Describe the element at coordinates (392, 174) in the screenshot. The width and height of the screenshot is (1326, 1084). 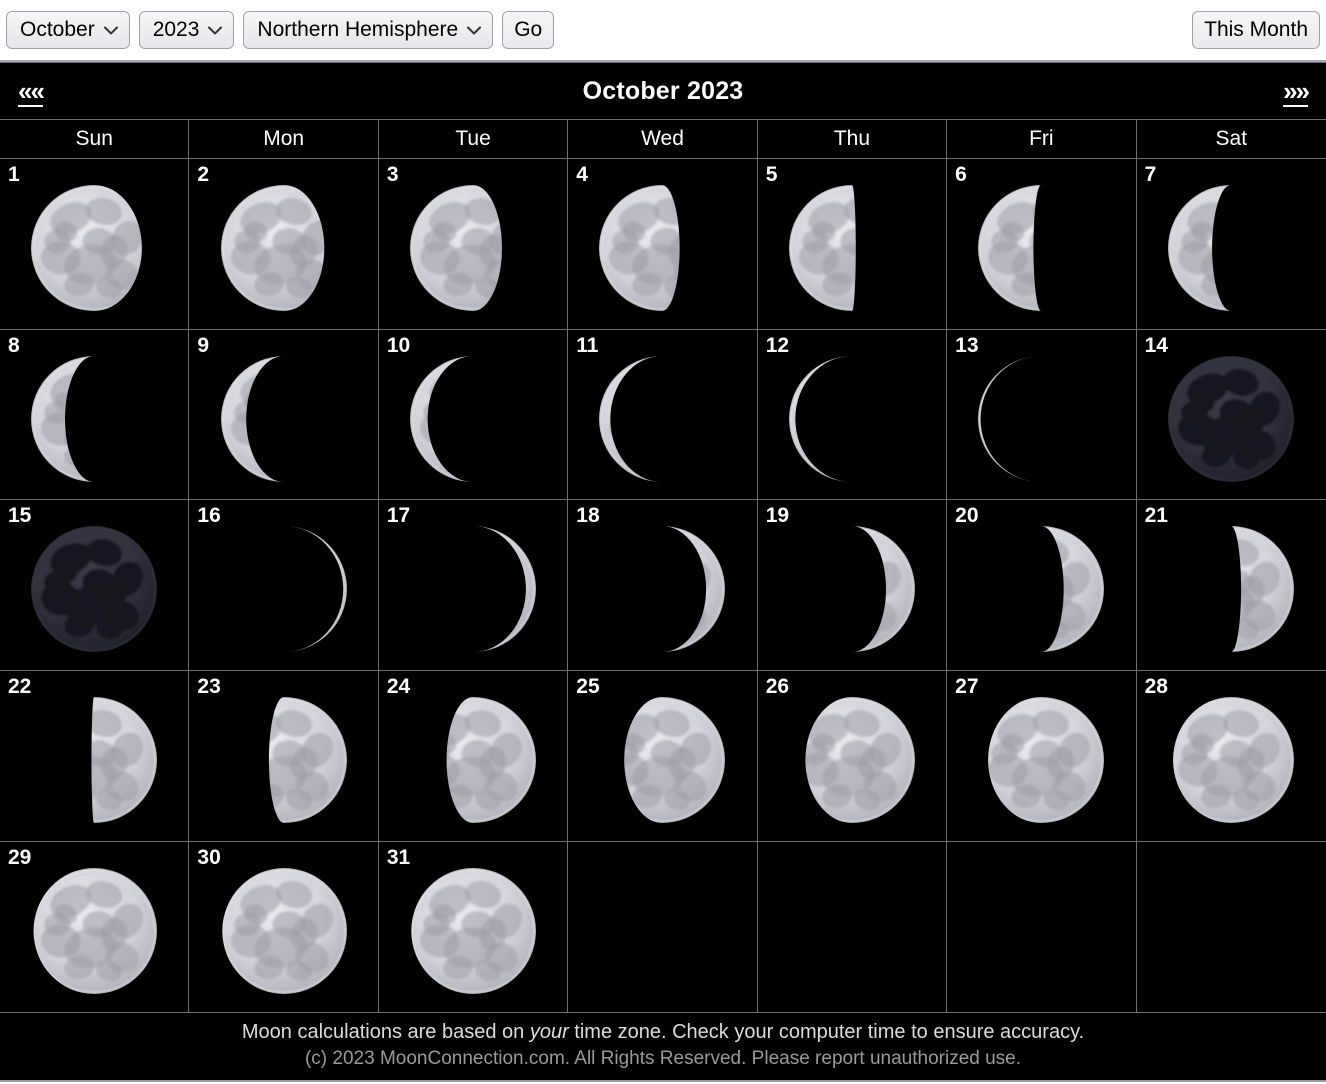
I see `day-number: 3` at that location.